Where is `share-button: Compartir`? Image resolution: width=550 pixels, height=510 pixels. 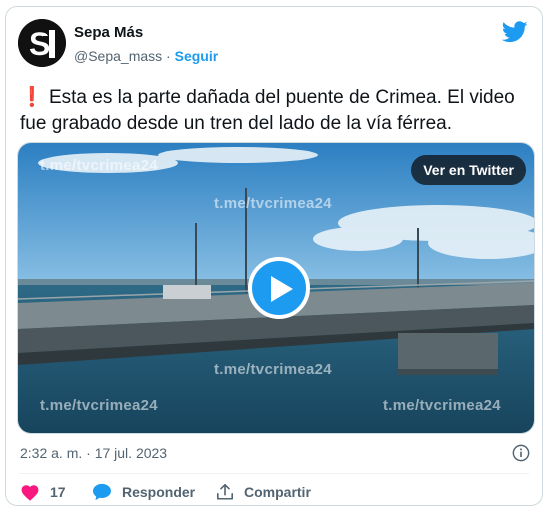
share-button: Compartir is located at coordinates (263, 492).